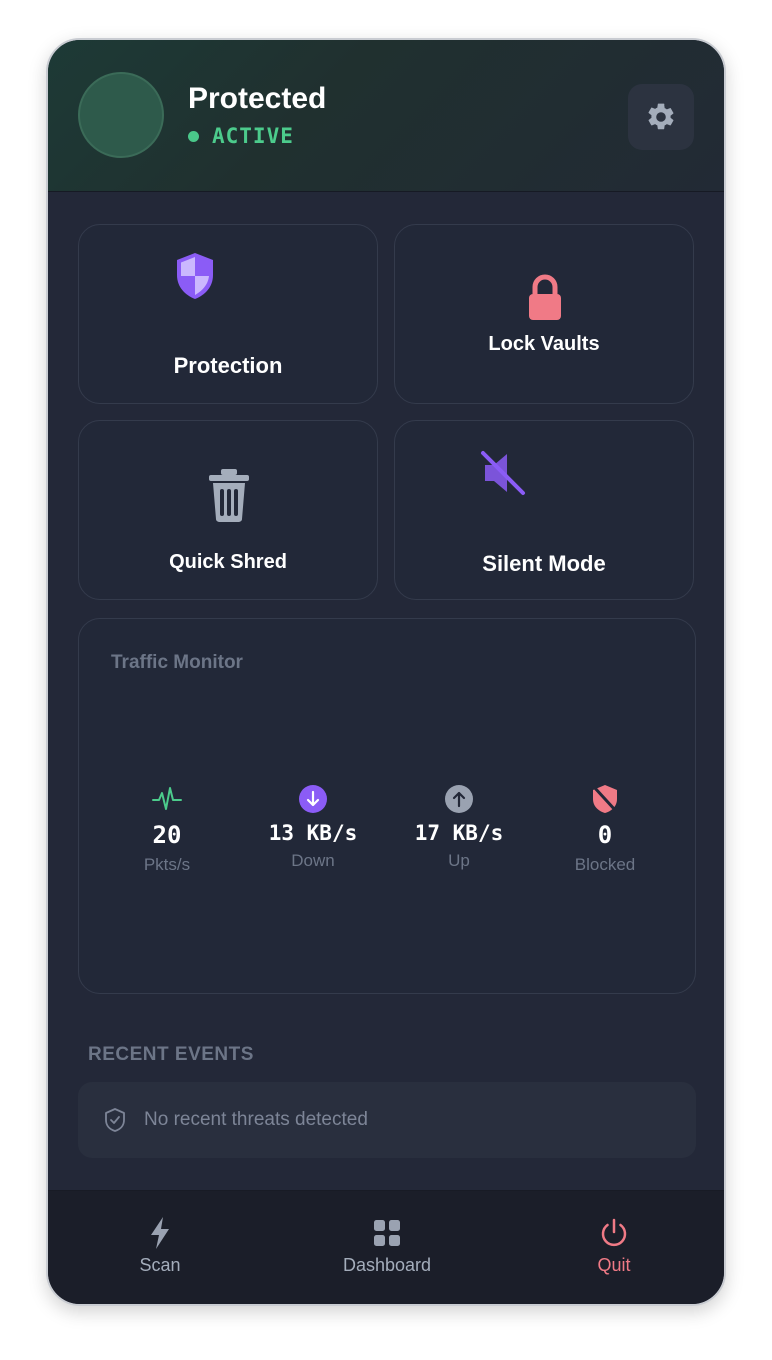  What do you see at coordinates (387, 1265) in the screenshot?
I see `nav-dashboard-label: Dashboard` at bounding box center [387, 1265].